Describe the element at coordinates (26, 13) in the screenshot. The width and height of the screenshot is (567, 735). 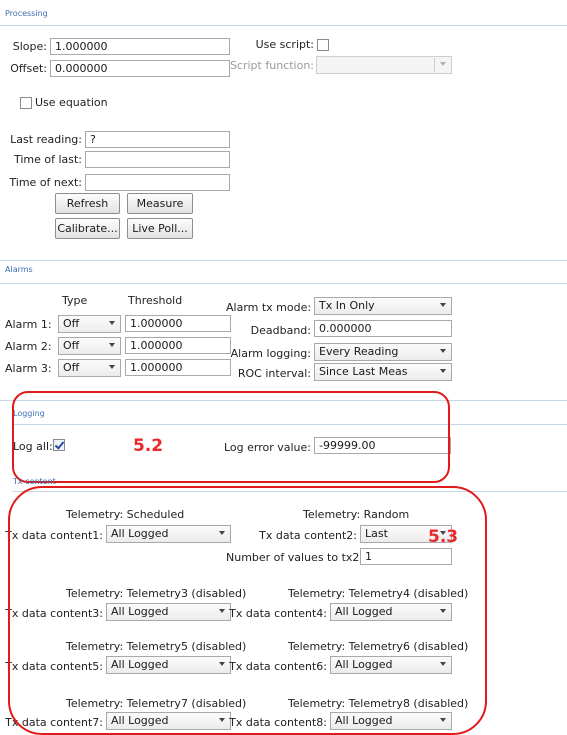
I see `processing-section-title: Processing` at that location.